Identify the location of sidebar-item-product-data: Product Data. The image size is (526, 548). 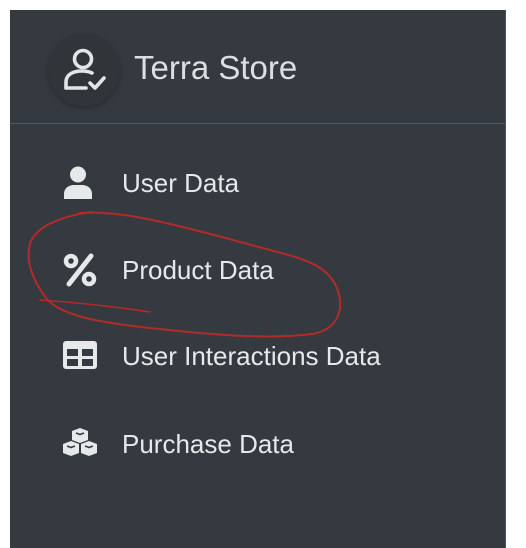
(257, 270).